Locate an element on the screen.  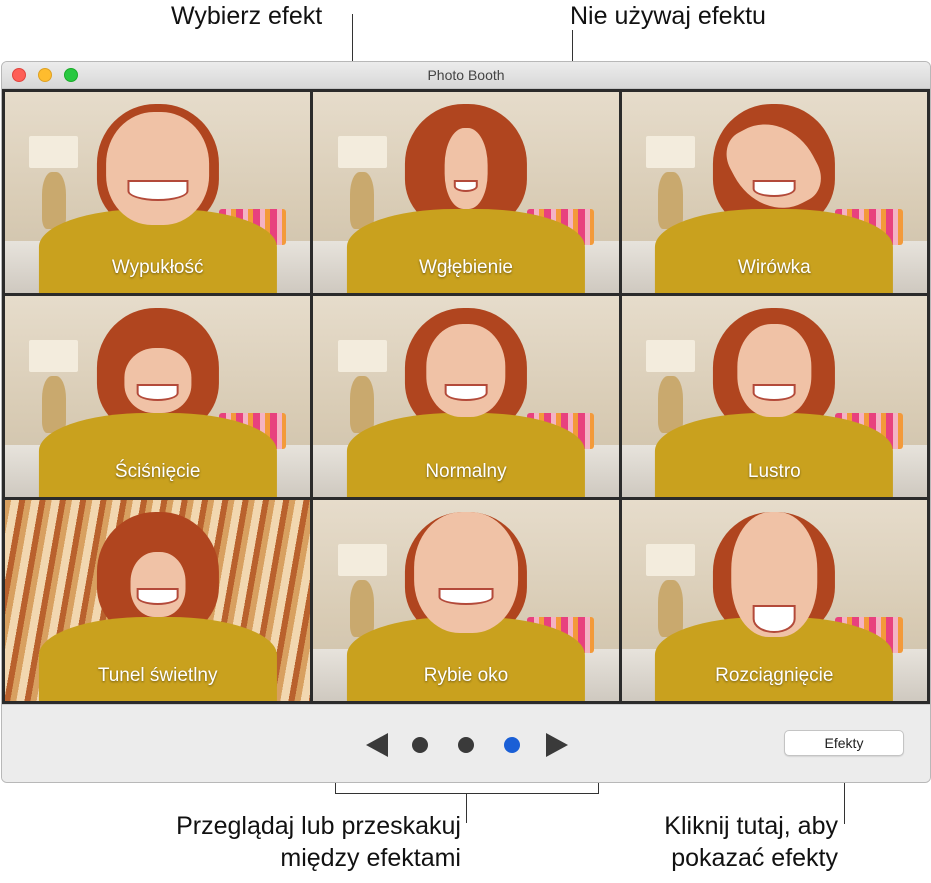
callout-click-here-line-2: pokazać efekty is located at coordinates (754, 858).